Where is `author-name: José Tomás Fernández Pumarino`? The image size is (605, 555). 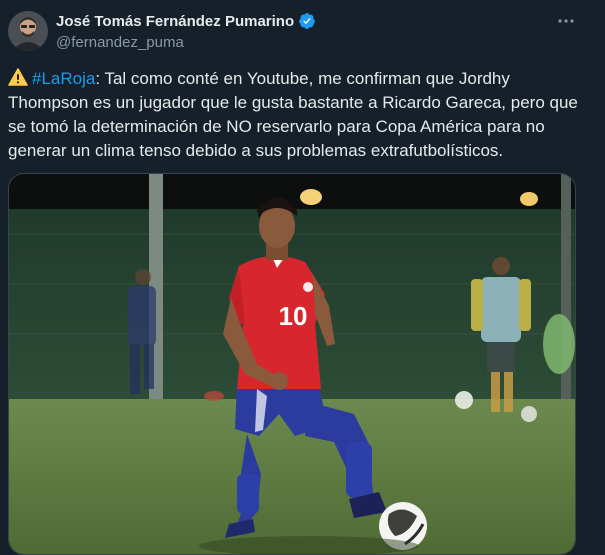 author-name: José Tomás Fernández Pumarino is located at coordinates (175, 21).